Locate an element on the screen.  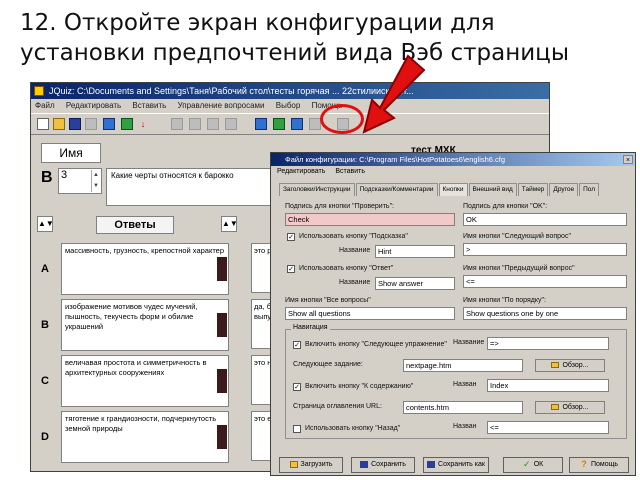
answer-letter-c: C is located at coordinates (45, 381).